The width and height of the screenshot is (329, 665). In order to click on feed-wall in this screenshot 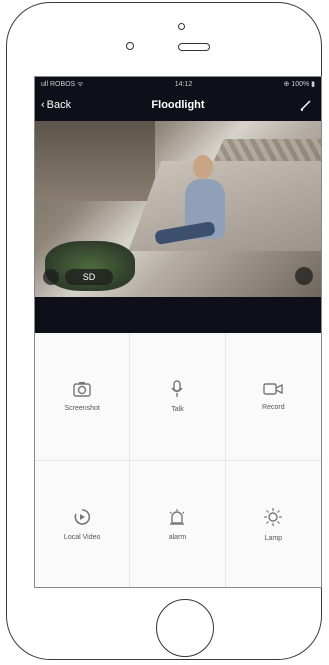, I will do `click(95, 161)`.